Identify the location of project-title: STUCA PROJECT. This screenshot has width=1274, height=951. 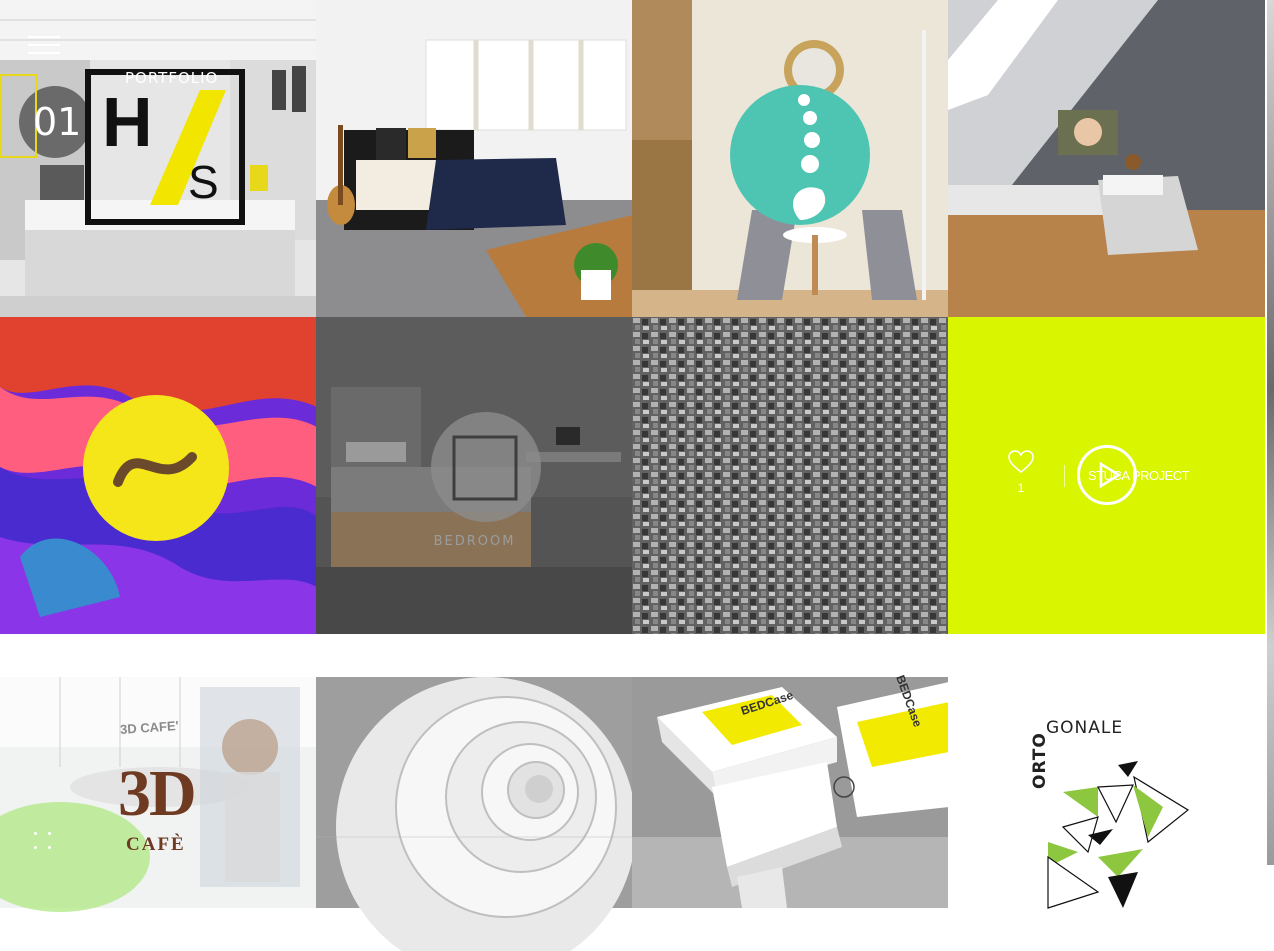
(1139, 475).